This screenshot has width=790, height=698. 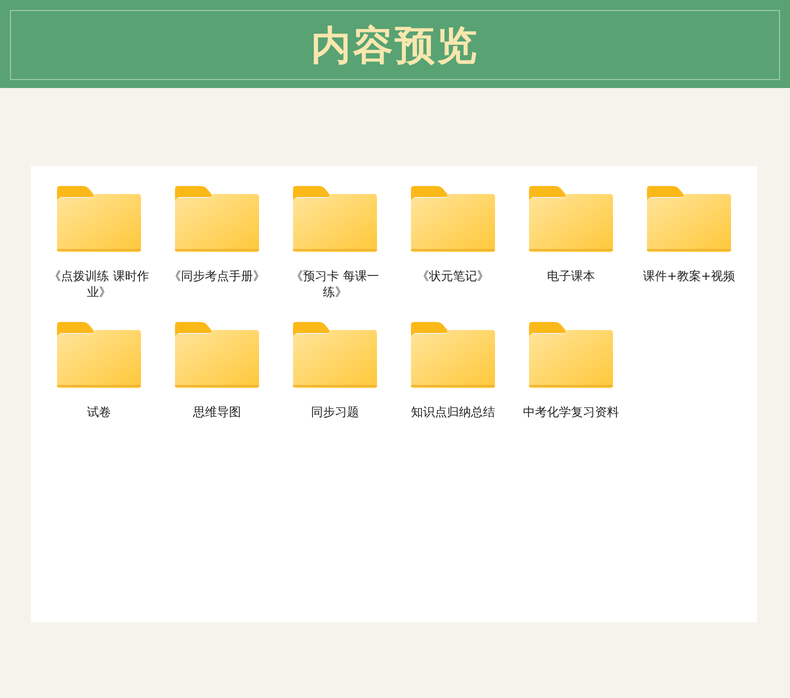 What do you see at coordinates (335, 284) in the screenshot?
I see `folder-name: 《预习卡 每课一练》` at bounding box center [335, 284].